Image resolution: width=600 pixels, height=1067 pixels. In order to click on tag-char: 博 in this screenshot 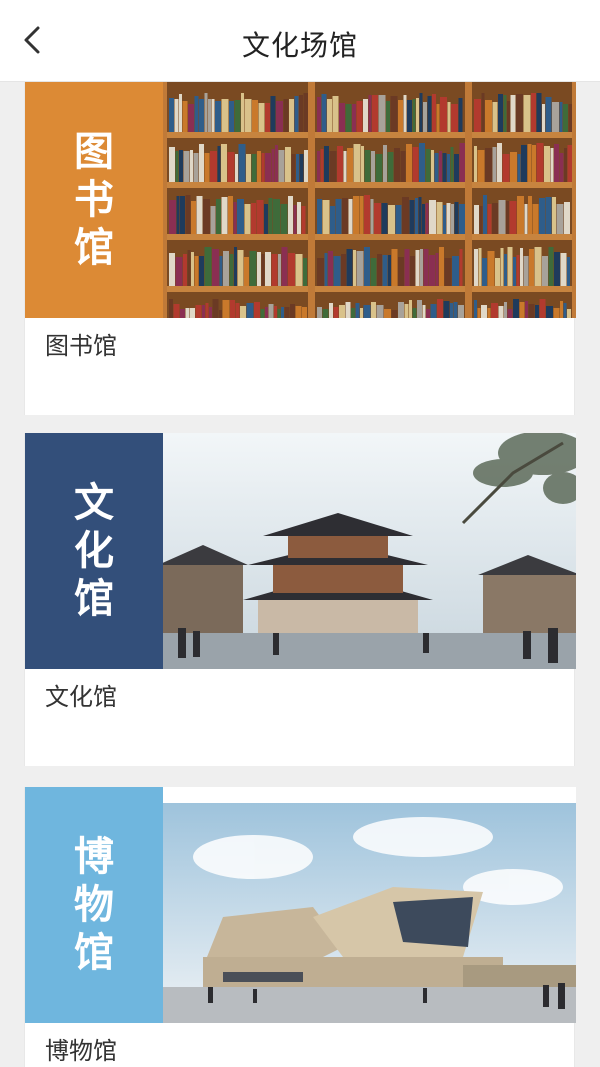, I will do `click(94, 856)`.